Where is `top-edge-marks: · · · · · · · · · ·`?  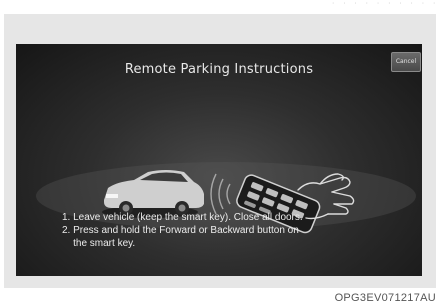 top-edge-marks: · · · · · · · · · · is located at coordinates (384, 3).